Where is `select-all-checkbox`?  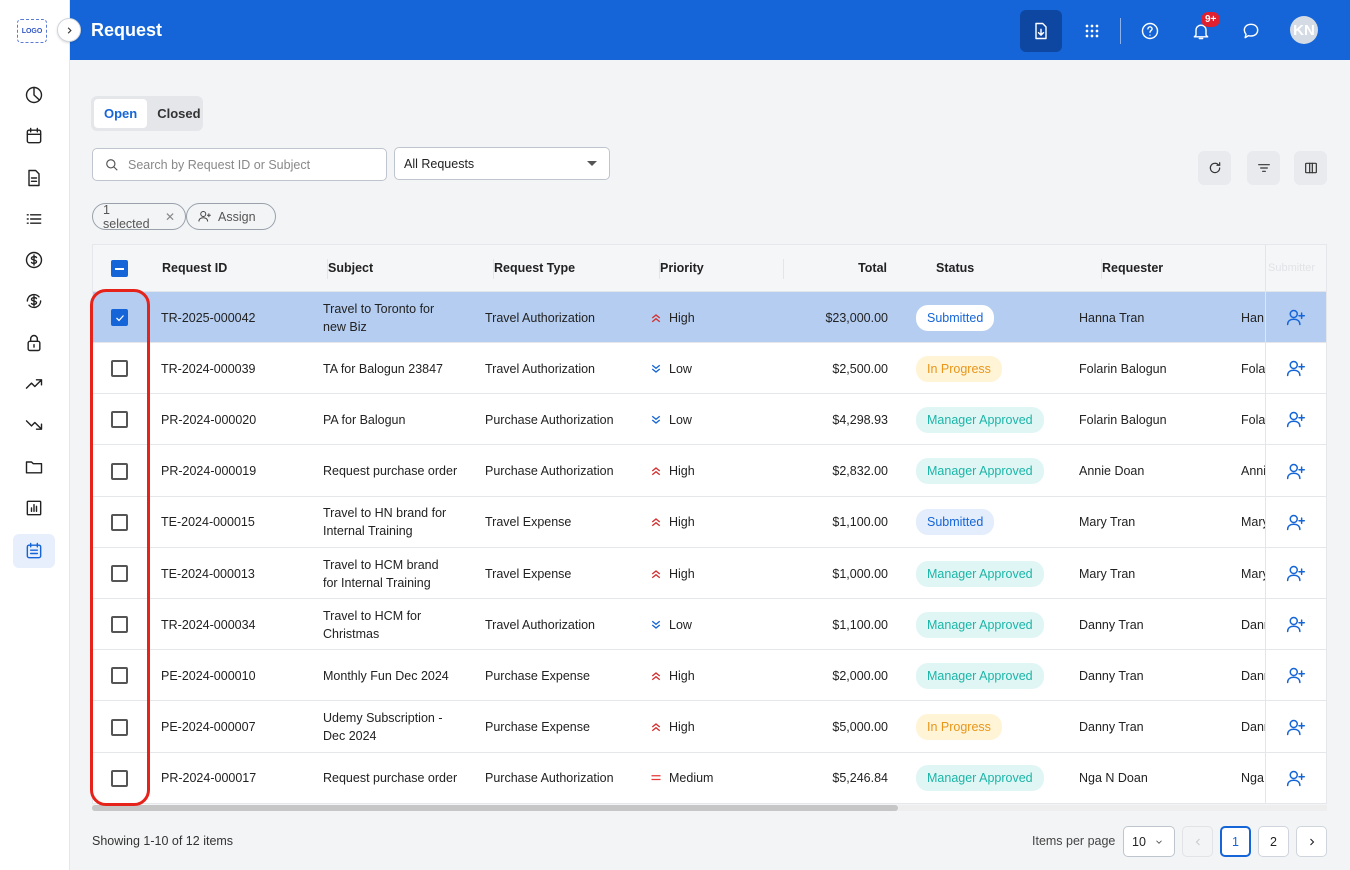
select-all-checkbox is located at coordinates (119, 268).